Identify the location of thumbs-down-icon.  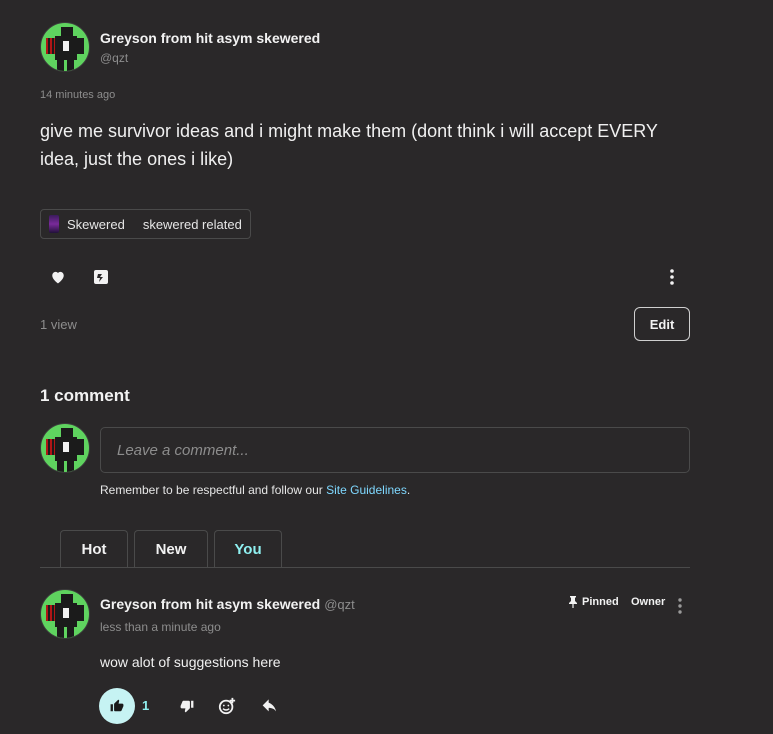
(187, 706).